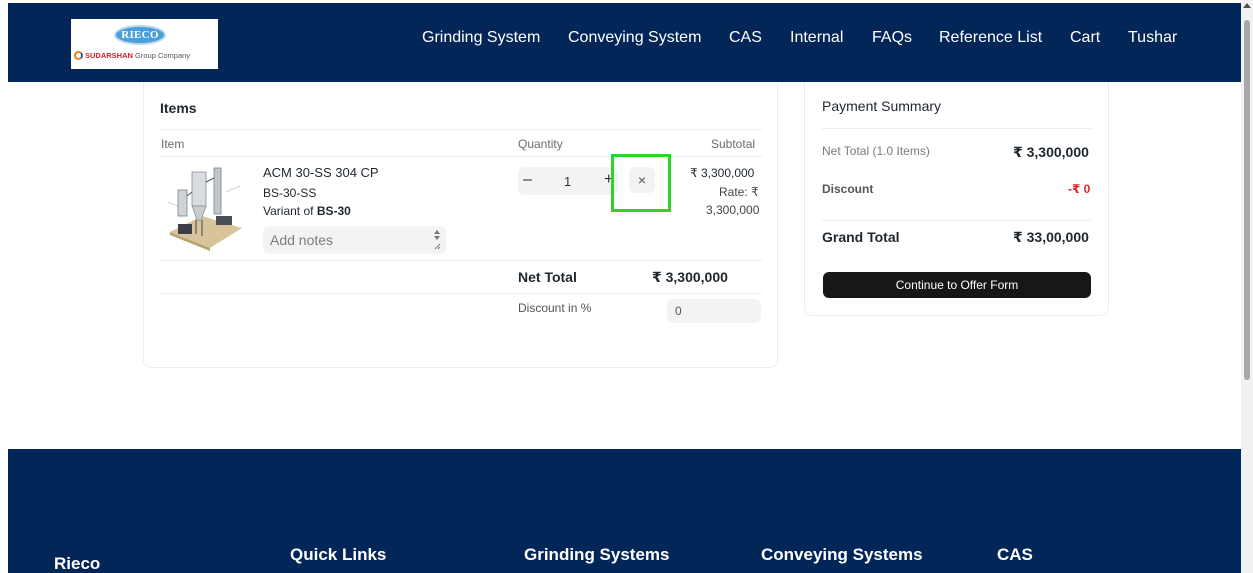 The height and width of the screenshot is (573, 1253). I want to click on product-name: ACM 30-SS 304 CP, so click(321, 172).